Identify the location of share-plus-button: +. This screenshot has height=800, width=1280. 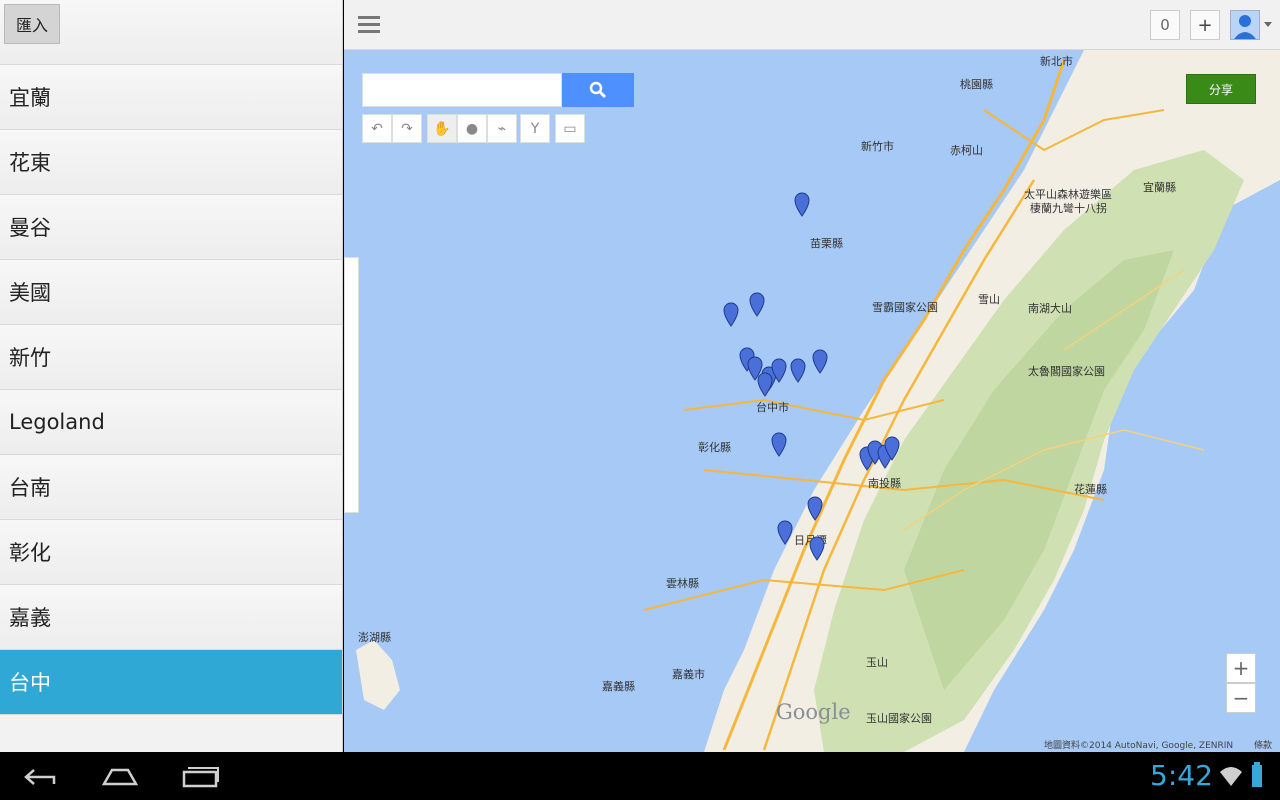
(1205, 25).